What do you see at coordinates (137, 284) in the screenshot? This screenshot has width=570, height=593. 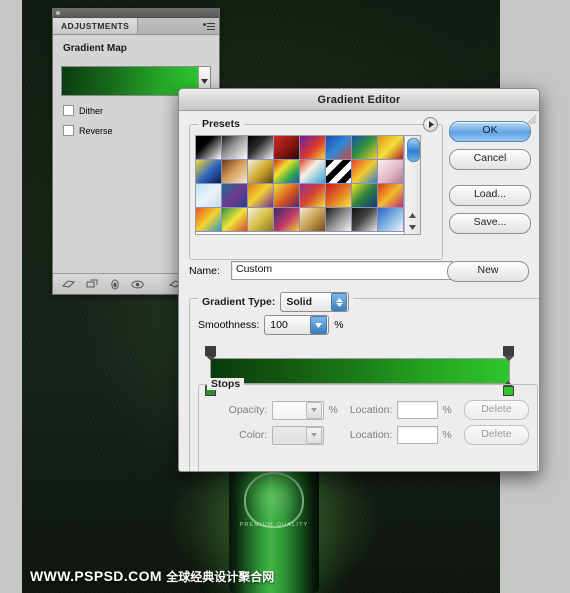 I see `toggle-layer-visibility-icon` at bounding box center [137, 284].